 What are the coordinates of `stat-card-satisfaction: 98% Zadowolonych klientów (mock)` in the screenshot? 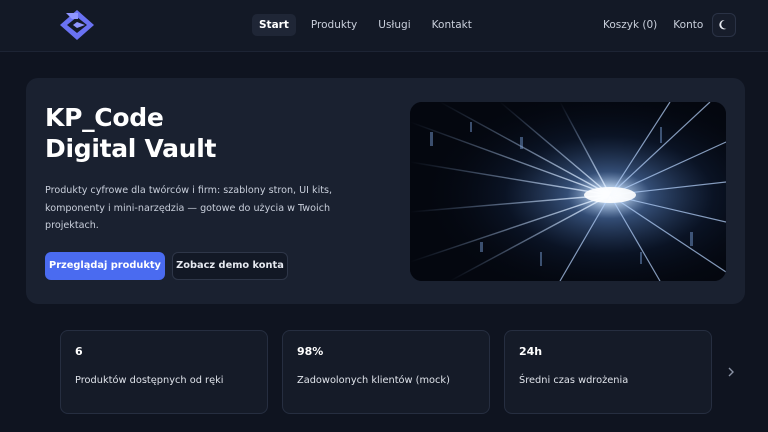 It's located at (386, 372).